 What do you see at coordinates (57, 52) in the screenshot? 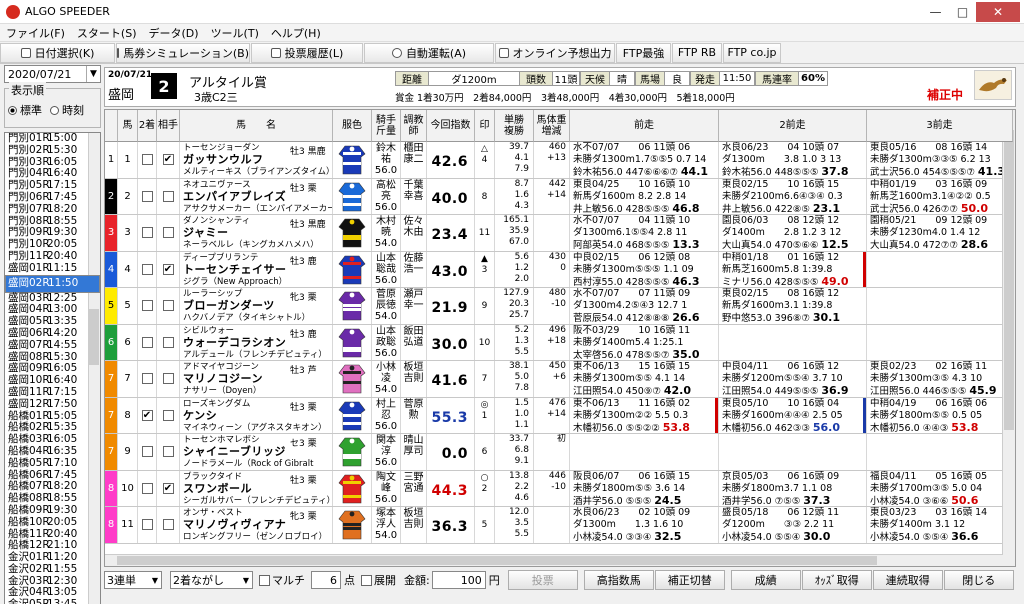
I see `date-select-button: 日付選択(K)` at bounding box center [57, 52].